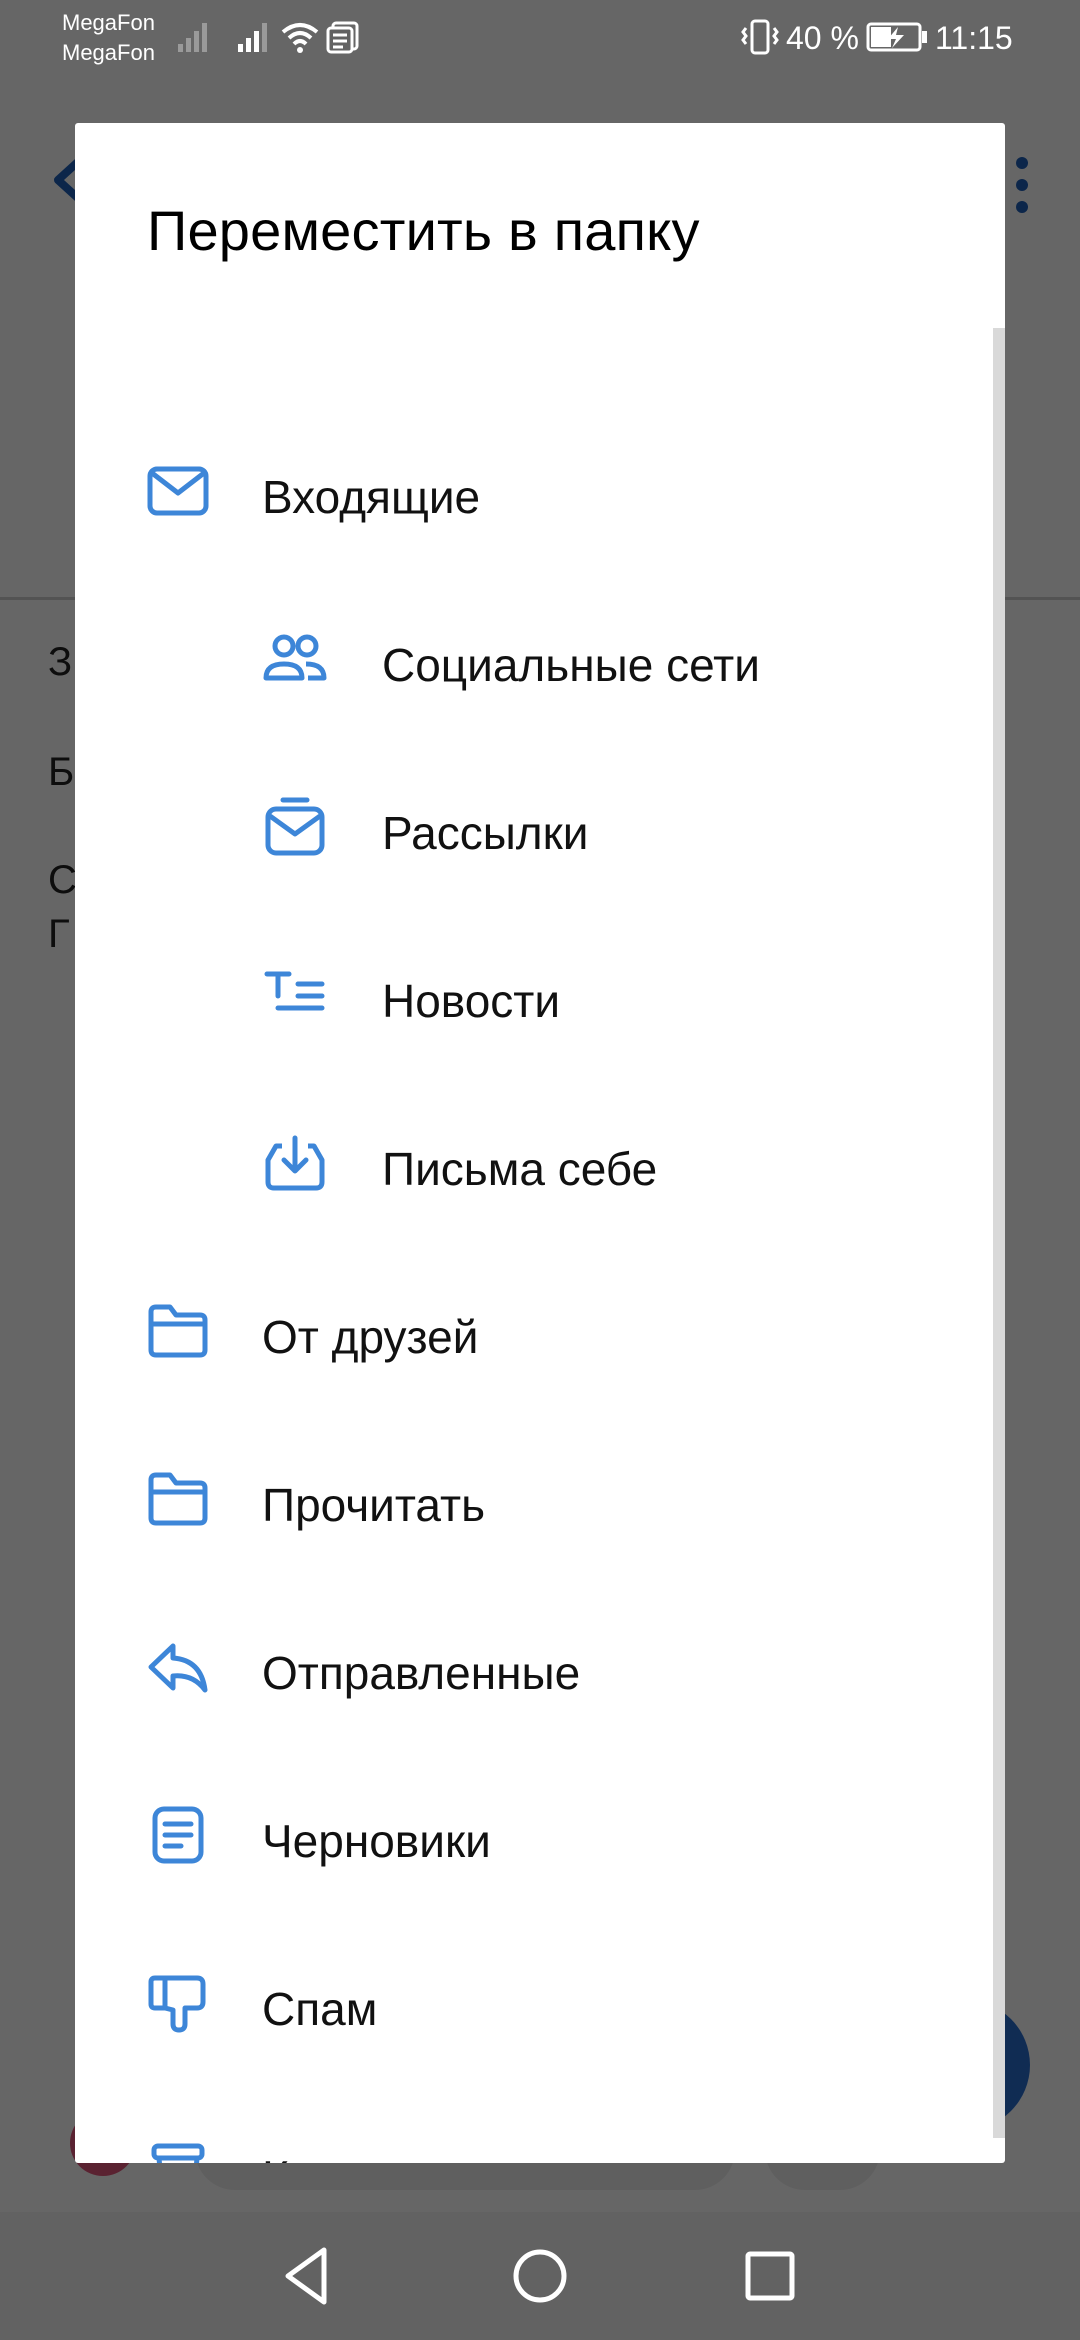  I want to click on notification-icon, so click(342, 37).